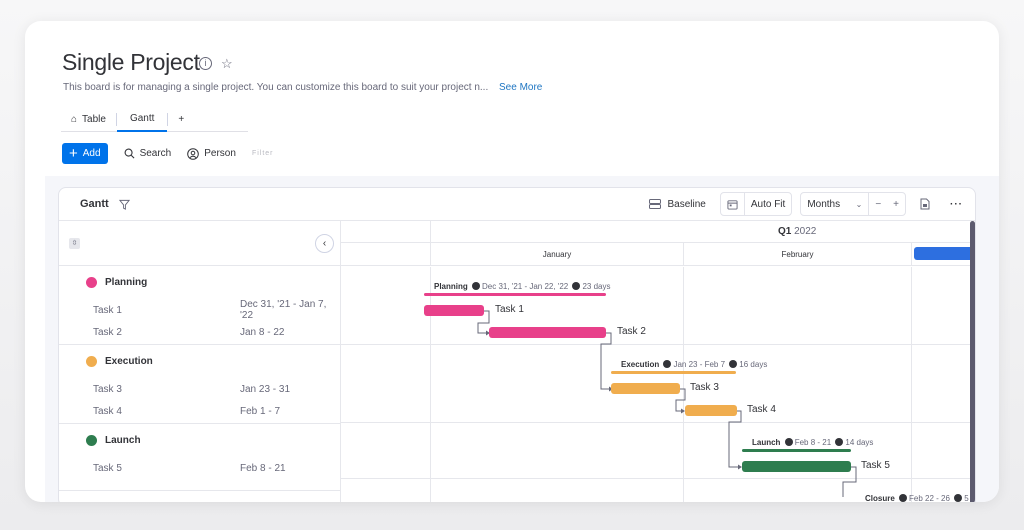  I want to click on quarter-label: Q1 2022, so click(797, 231).